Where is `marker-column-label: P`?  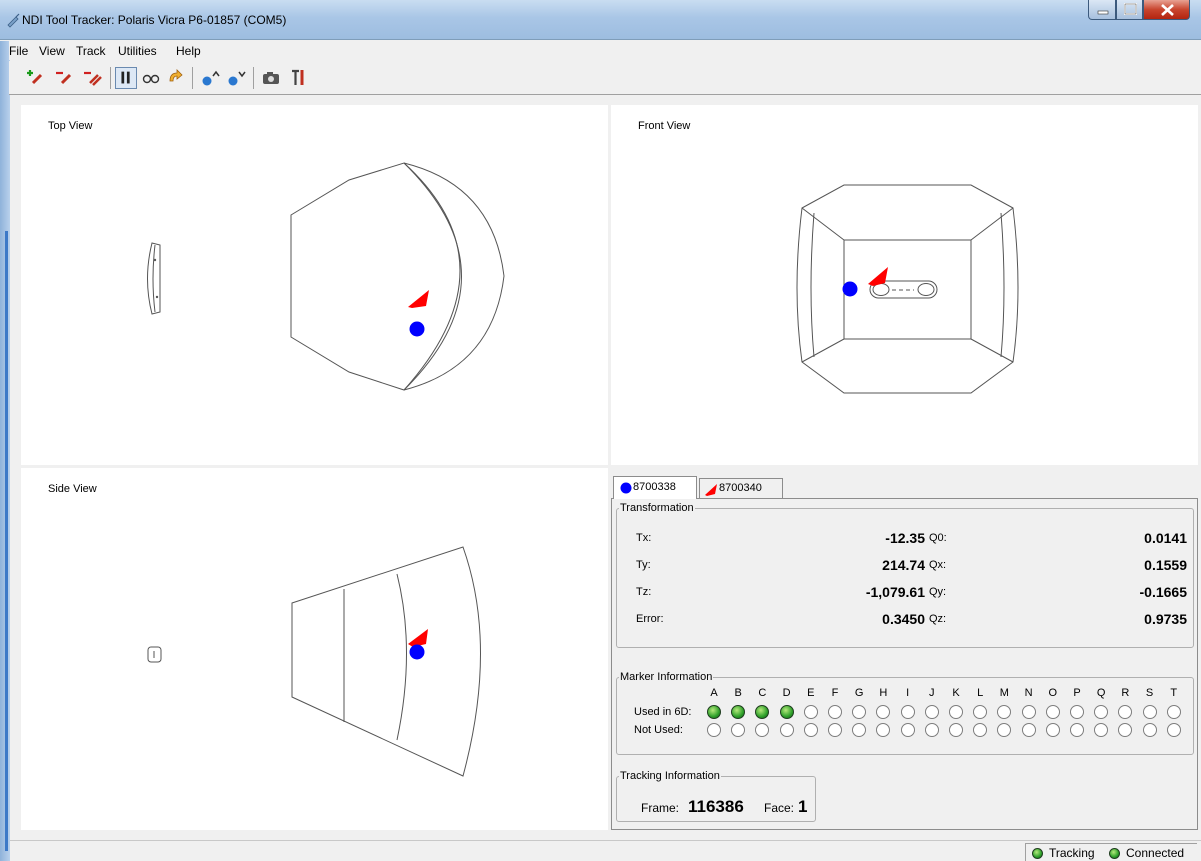 marker-column-label: P is located at coordinates (1077, 693).